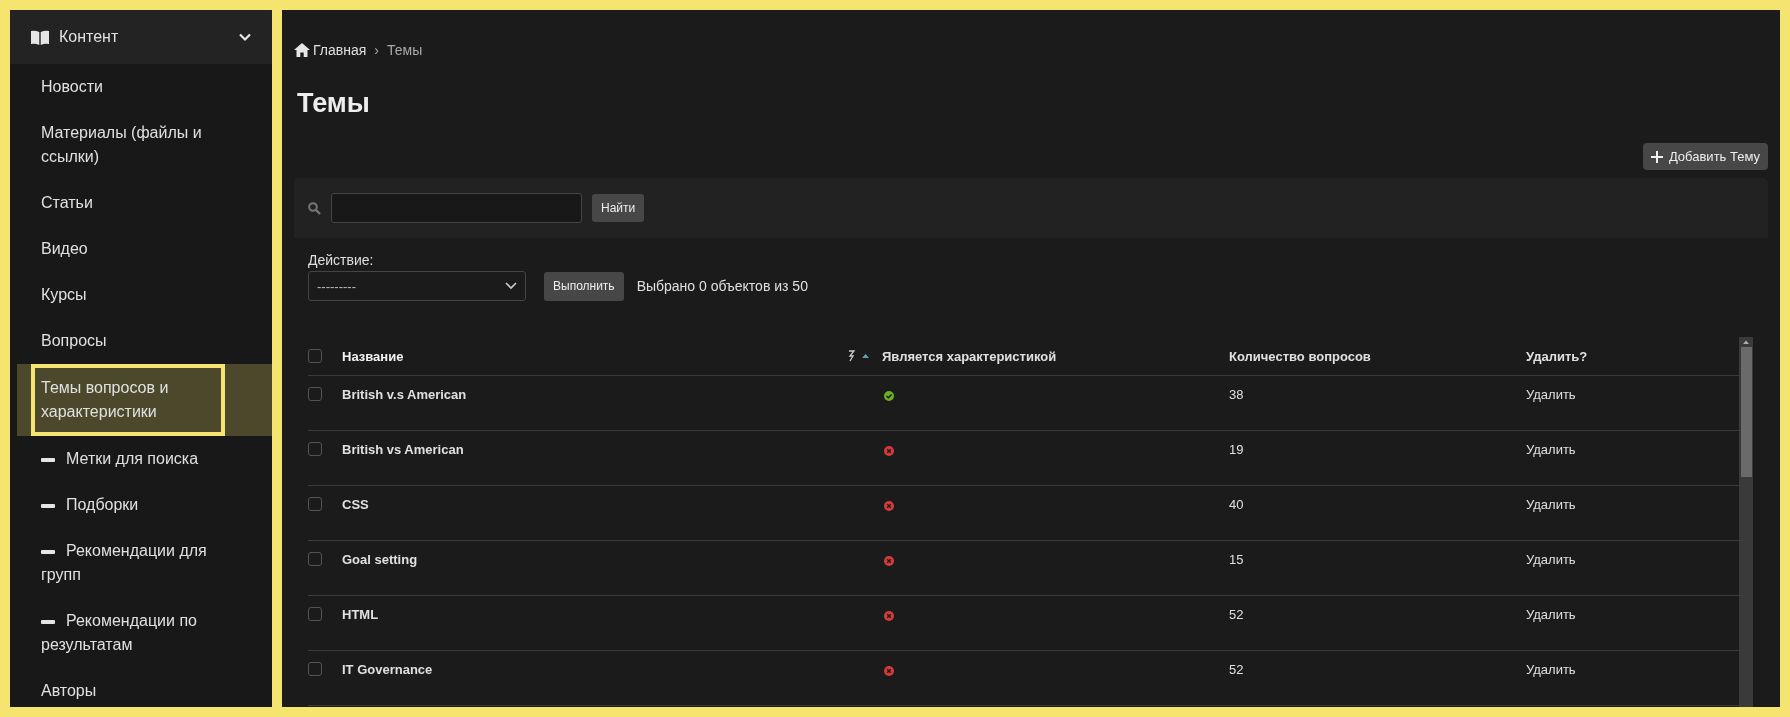 The height and width of the screenshot is (717, 1790). Describe the element at coordinates (141, 203) in the screenshot. I see `sidebar-item: Статьи` at that location.